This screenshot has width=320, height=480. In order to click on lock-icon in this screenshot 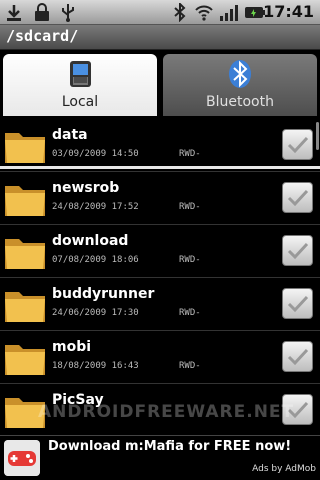, I will do `click(42, 12)`.